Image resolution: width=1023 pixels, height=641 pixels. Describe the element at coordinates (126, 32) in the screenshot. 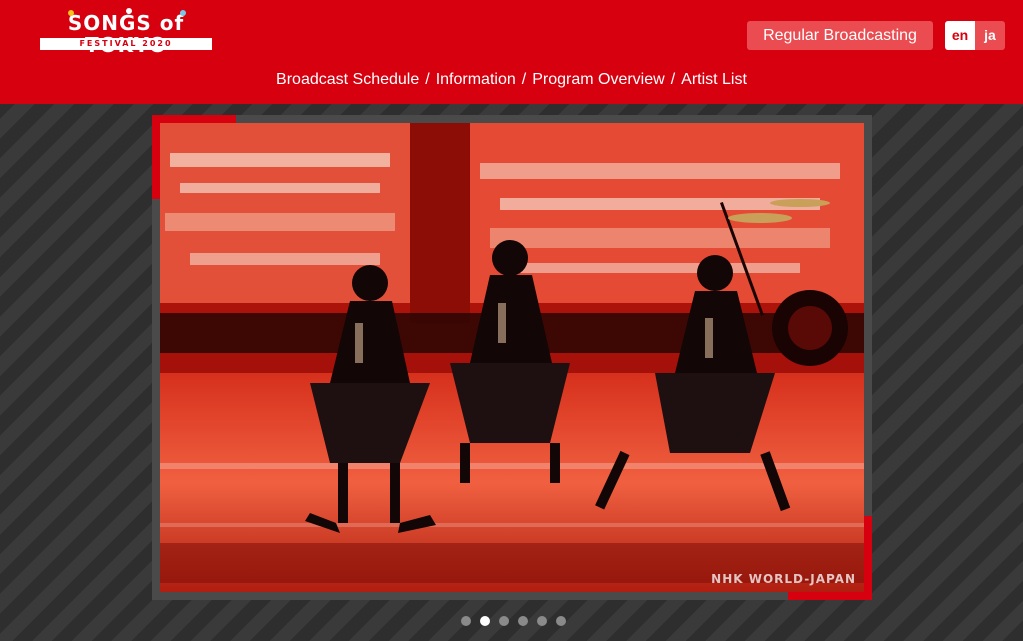

I see `site-logo: SONGS of TOKYO FESTIVAL 2020` at that location.